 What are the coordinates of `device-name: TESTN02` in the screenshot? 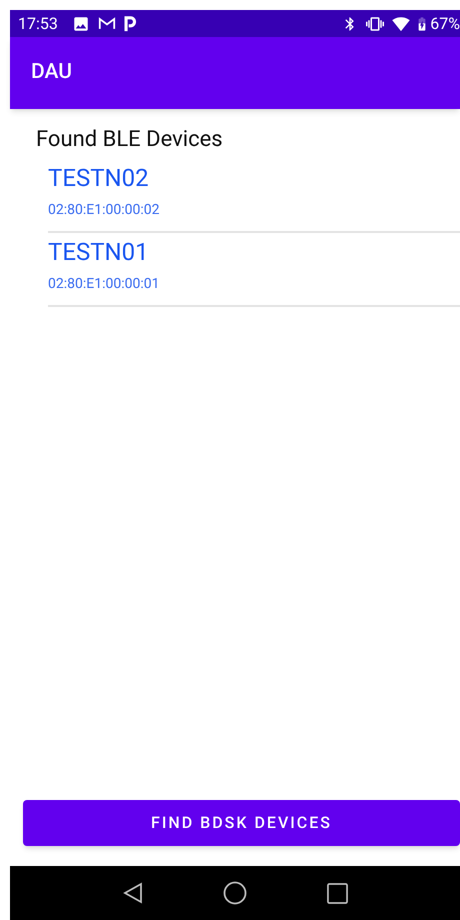 It's located at (99, 178).